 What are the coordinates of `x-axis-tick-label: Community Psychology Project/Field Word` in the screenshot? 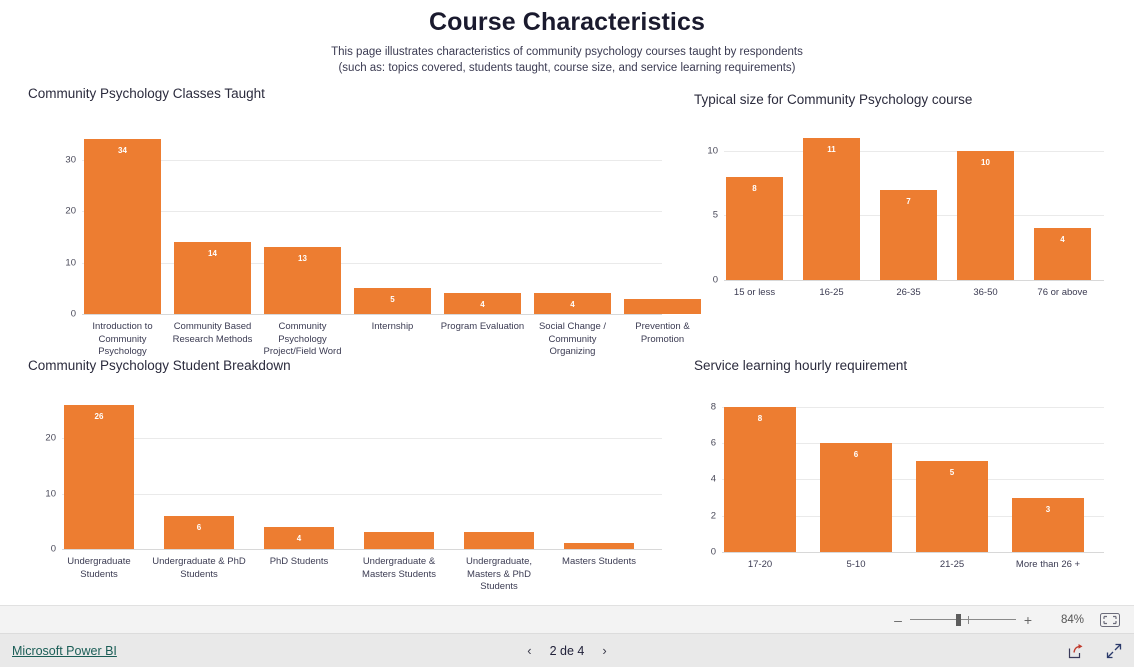 It's located at (302, 339).